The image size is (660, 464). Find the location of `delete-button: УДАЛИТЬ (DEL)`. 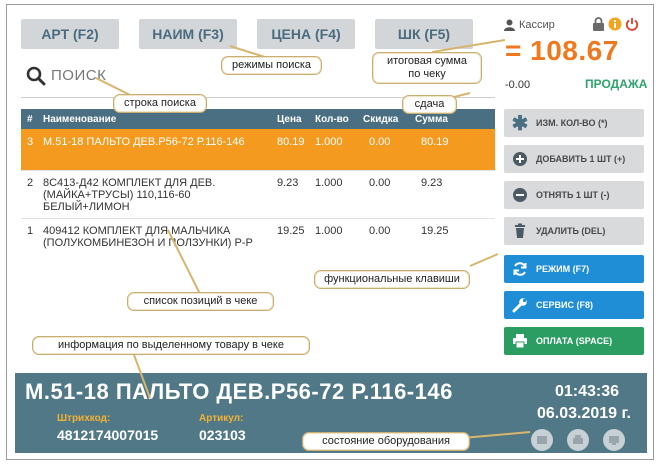

delete-button: УДАЛИТЬ (DEL) is located at coordinates (574, 231).